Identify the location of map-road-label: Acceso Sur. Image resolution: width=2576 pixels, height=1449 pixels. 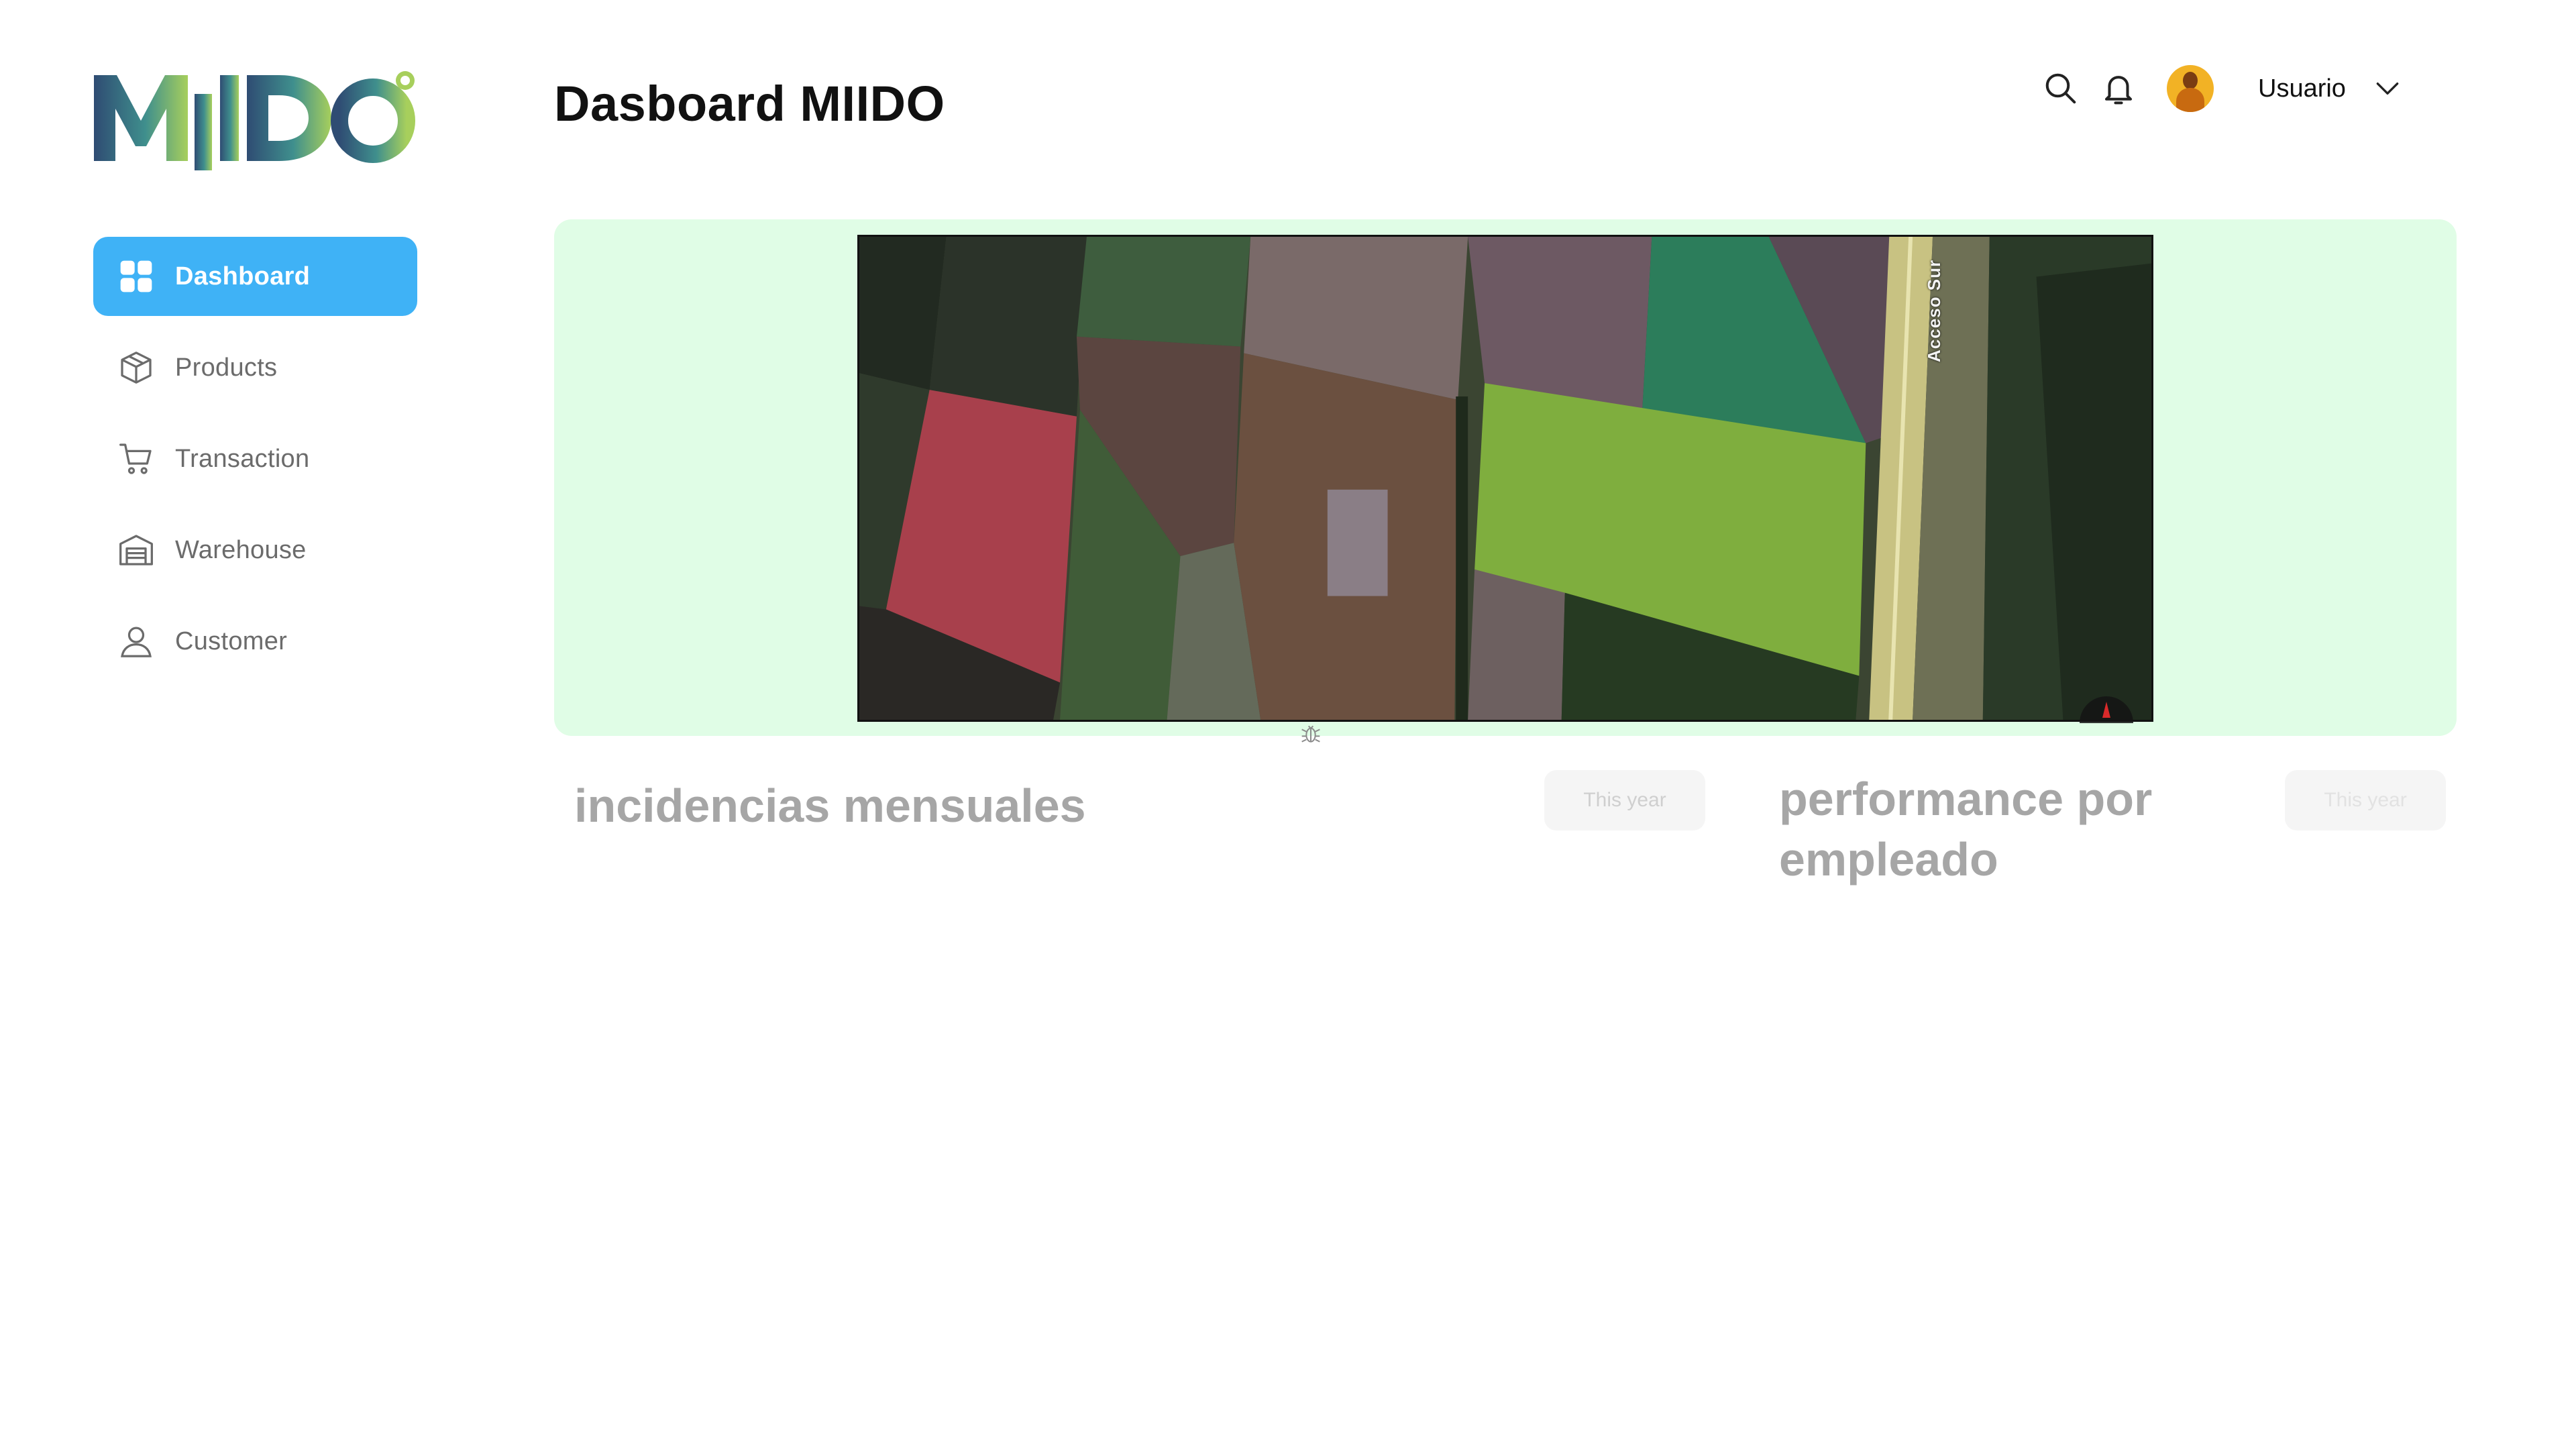
(1934, 310).